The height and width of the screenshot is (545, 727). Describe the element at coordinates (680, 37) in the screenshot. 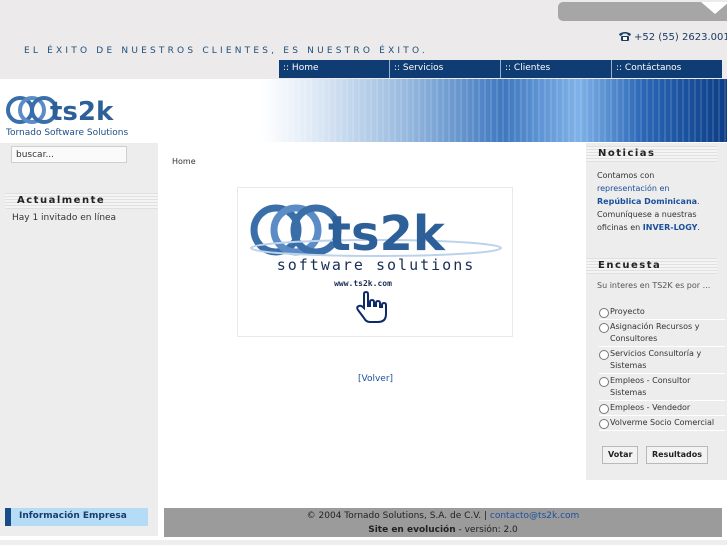

I see `phone-number: +52 (55) 2623.0015` at that location.